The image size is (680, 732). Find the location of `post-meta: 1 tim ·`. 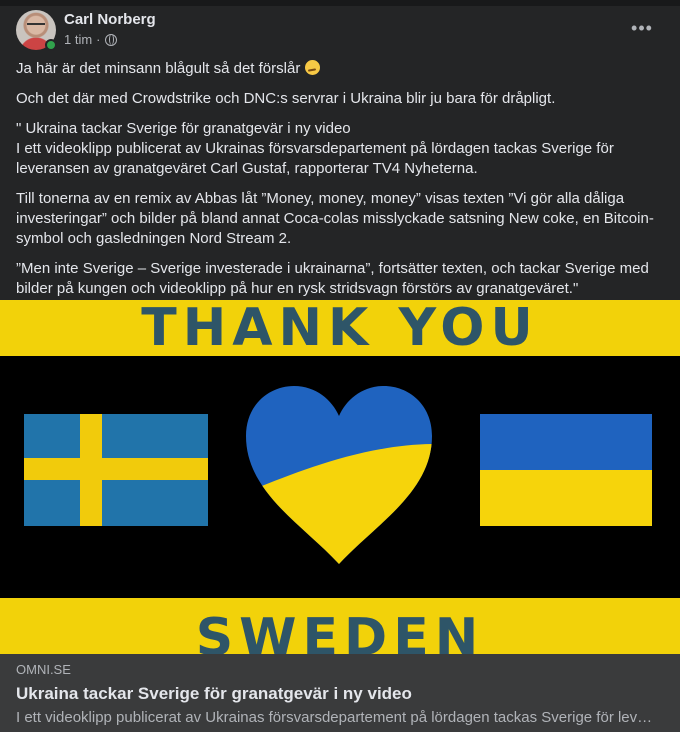

post-meta: 1 tim · is located at coordinates (90, 39).